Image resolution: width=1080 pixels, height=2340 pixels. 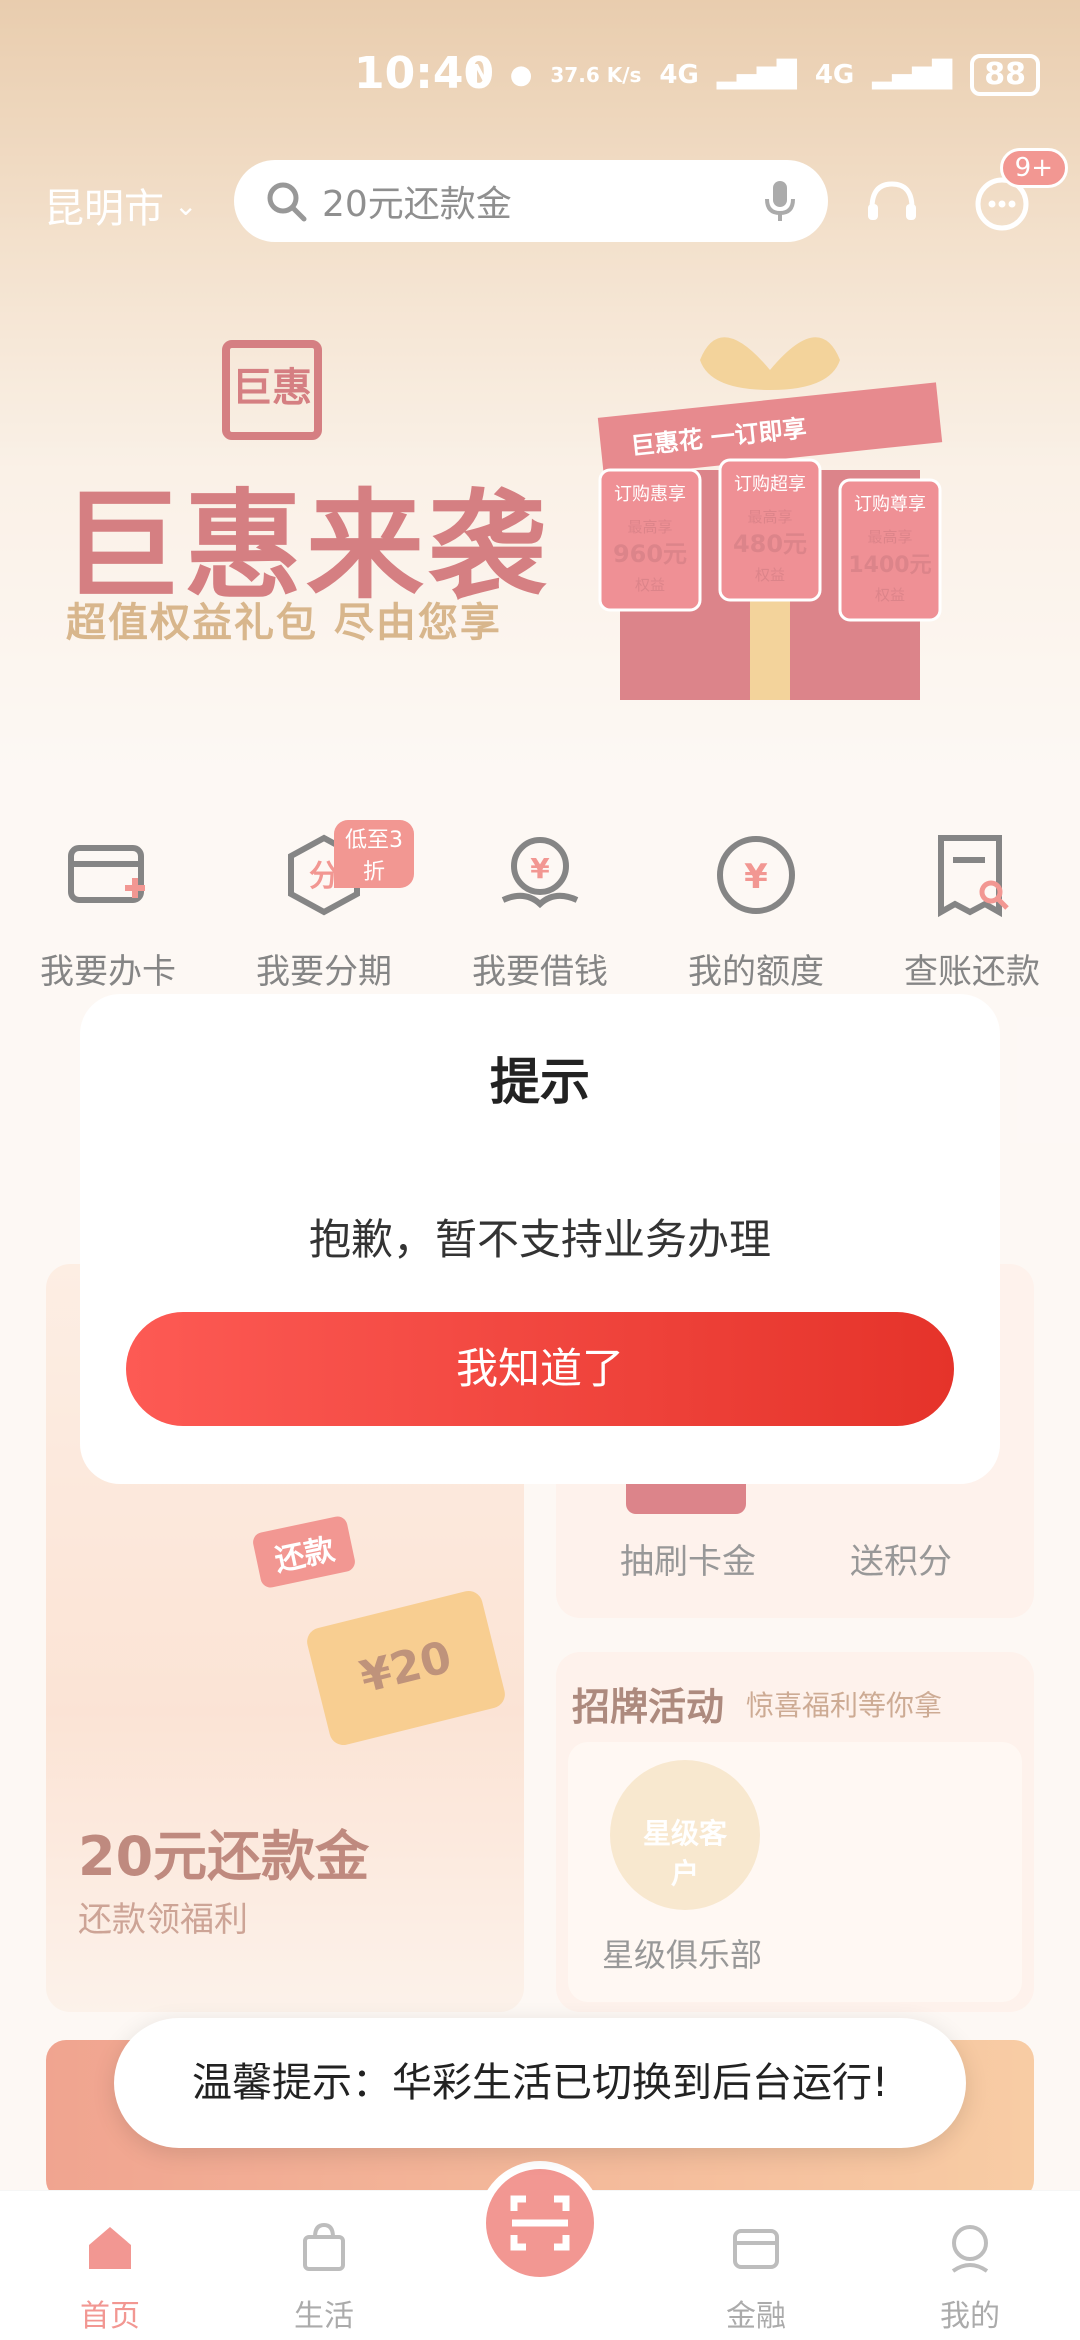 I want to click on dialog-confirm-button: 我知道了, so click(x=540, y=1369).